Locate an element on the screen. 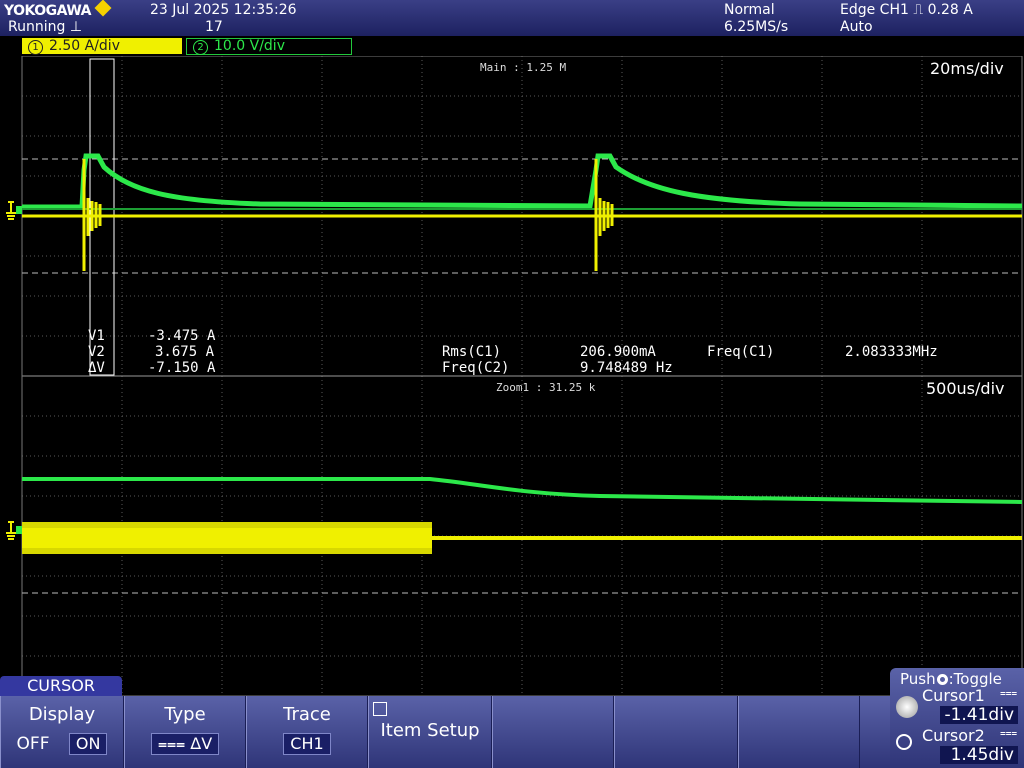 The width and height of the screenshot is (1024, 768). acquisition-mode: Normal is located at coordinates (749, 10).